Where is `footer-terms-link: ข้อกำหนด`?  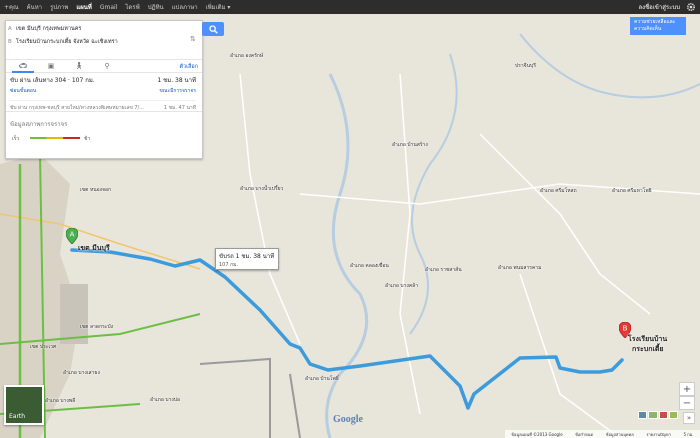 footer-terms-link: ข้อกำหนด is located at coordinates (584, 434).